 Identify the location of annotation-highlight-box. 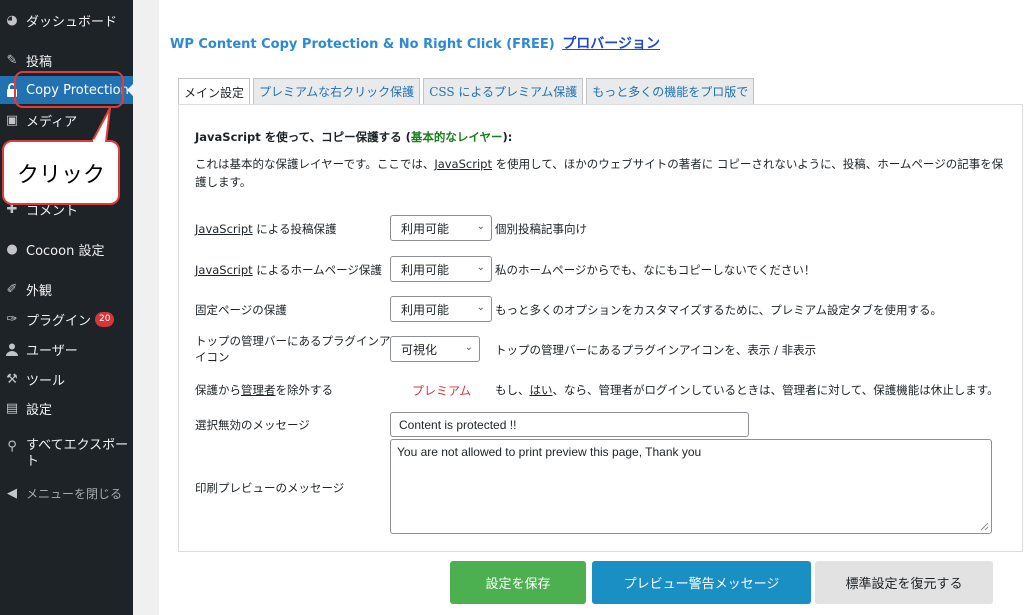
(69, 89).